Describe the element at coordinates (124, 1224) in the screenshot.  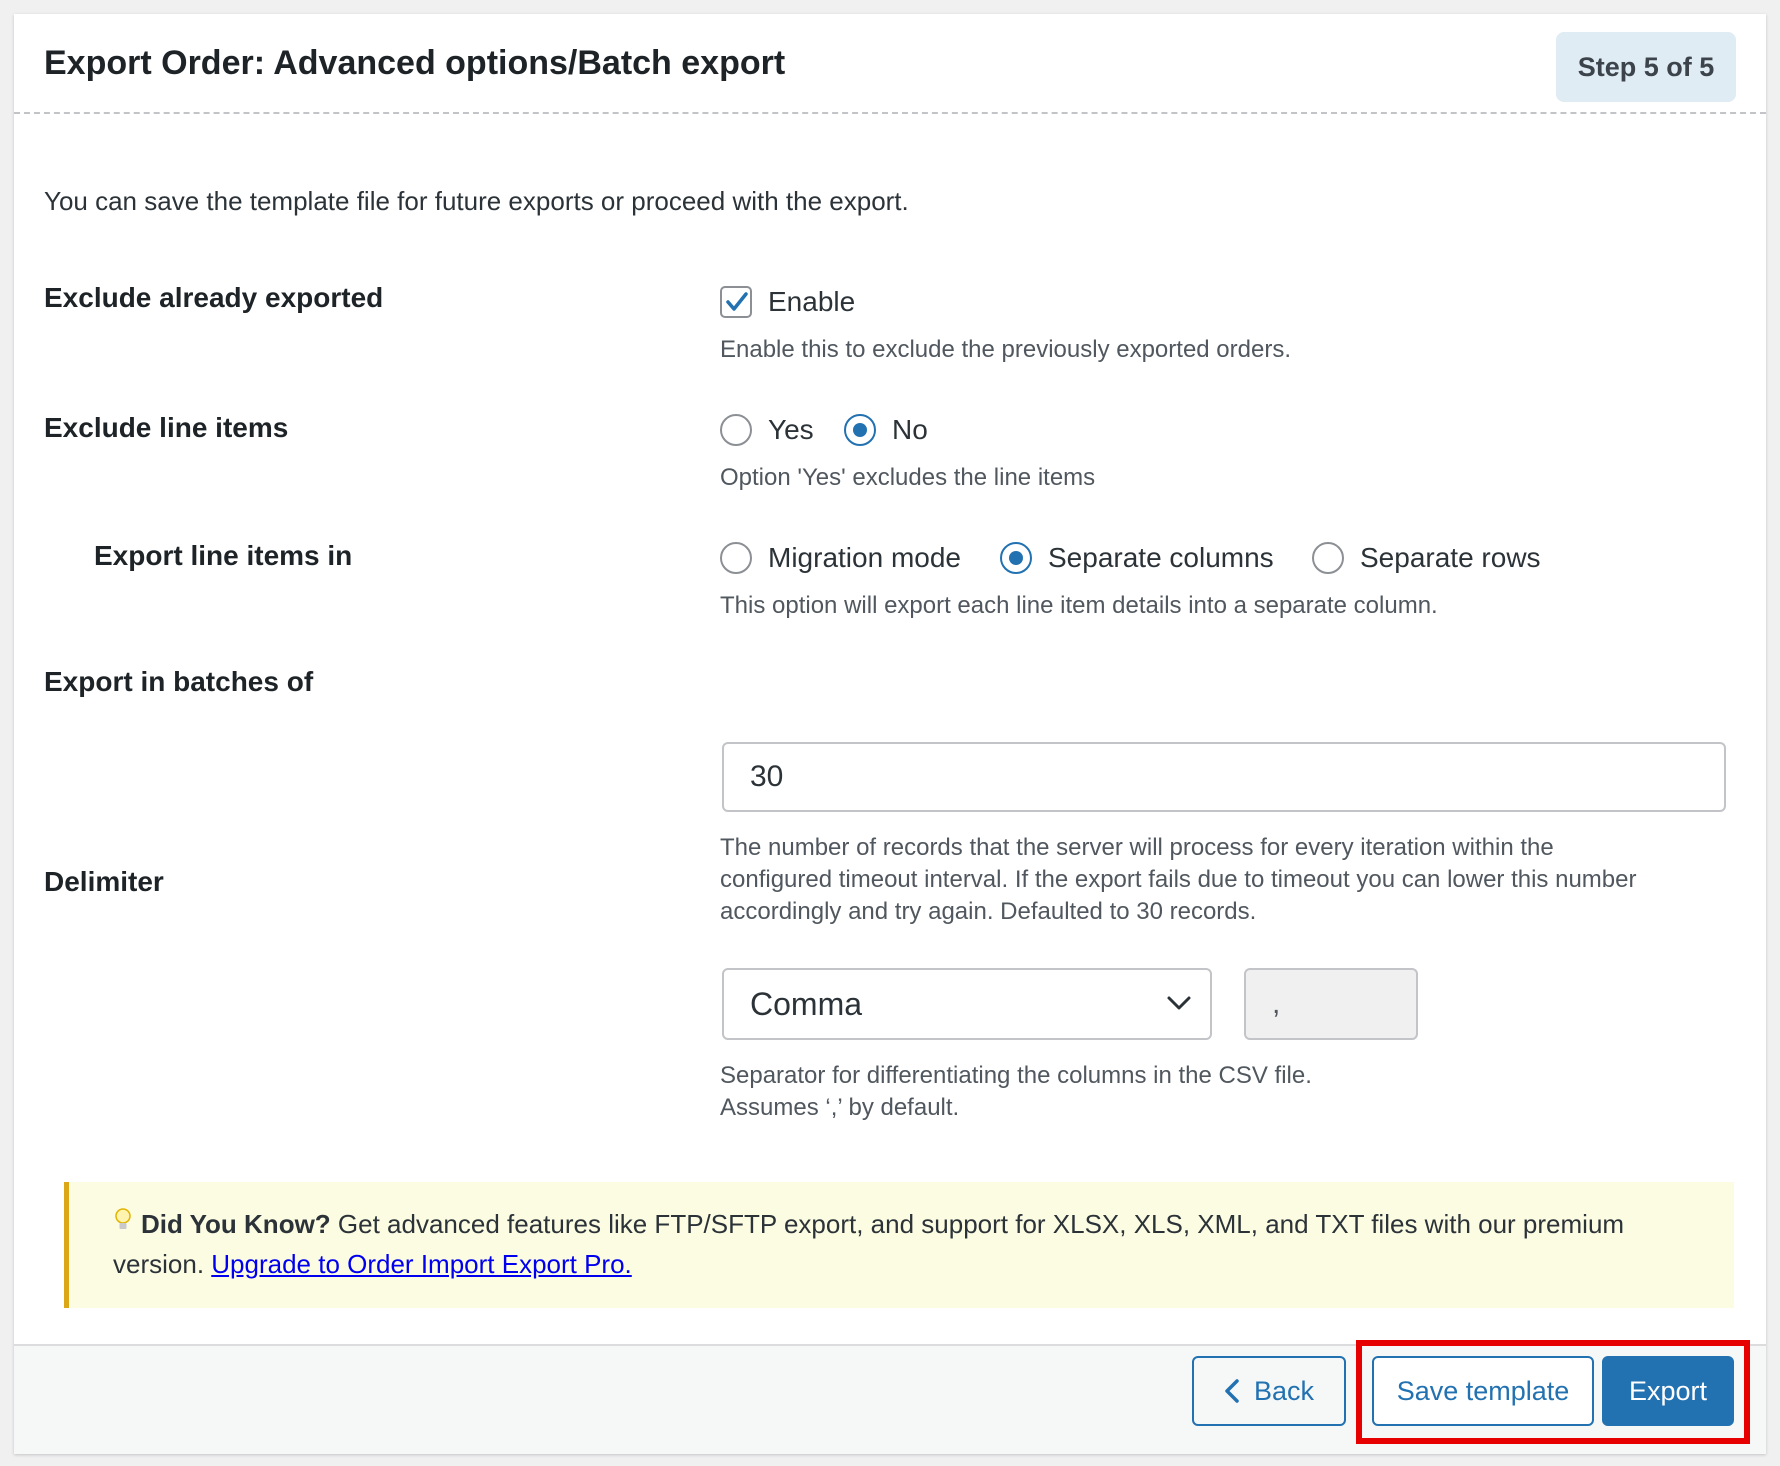
I see `lightbulb-icon` at that location.